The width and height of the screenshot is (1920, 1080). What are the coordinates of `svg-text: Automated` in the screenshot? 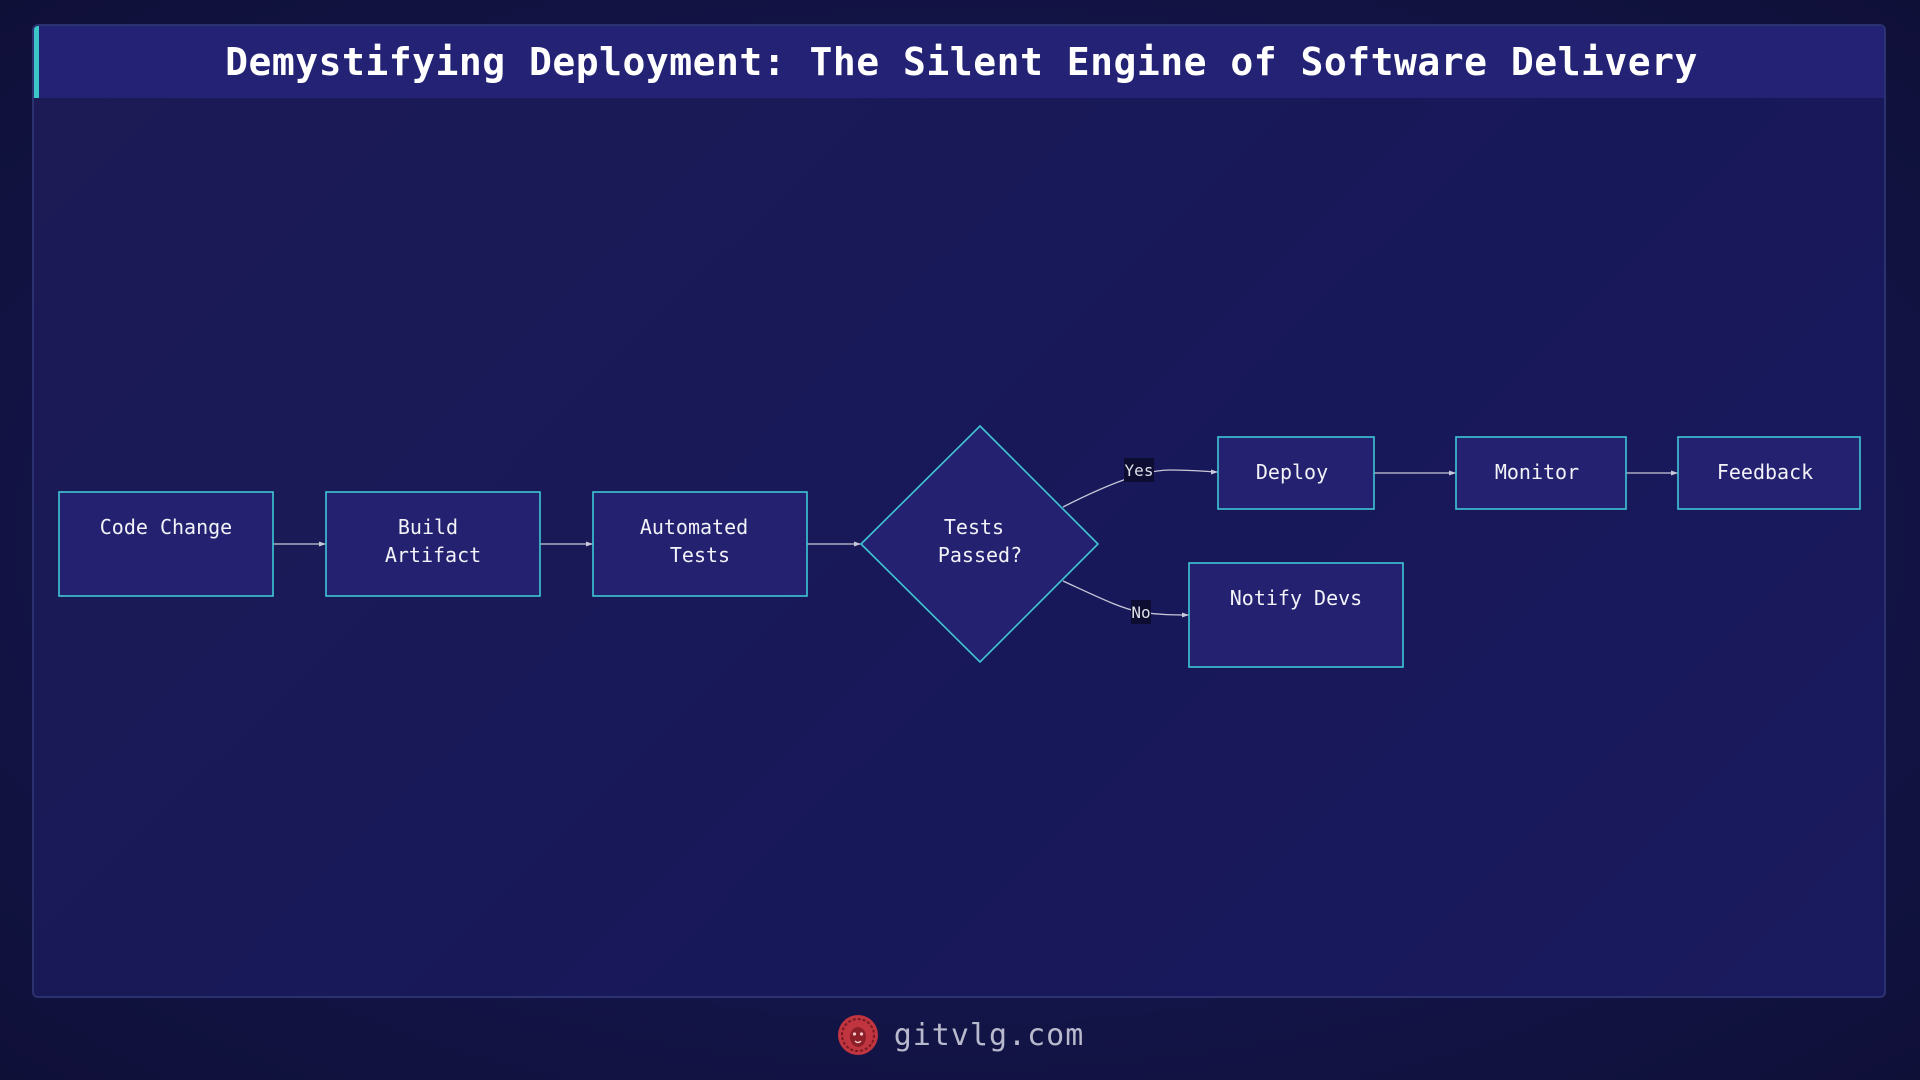 It's located at (694, 527).